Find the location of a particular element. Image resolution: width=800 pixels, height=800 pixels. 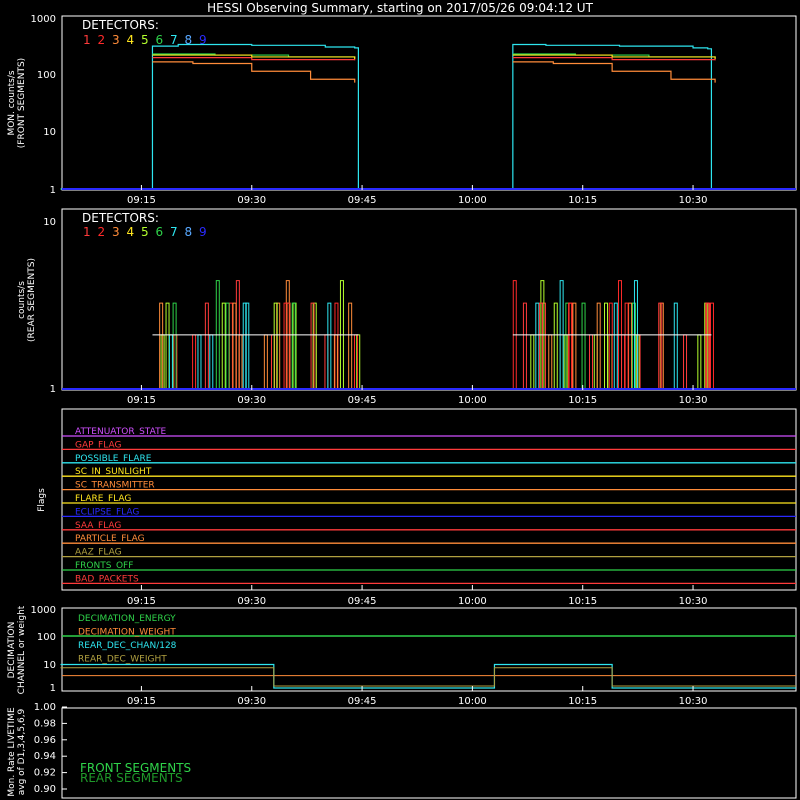

dec-ytick-1000: 1000 is located at coordinates (43, 610).